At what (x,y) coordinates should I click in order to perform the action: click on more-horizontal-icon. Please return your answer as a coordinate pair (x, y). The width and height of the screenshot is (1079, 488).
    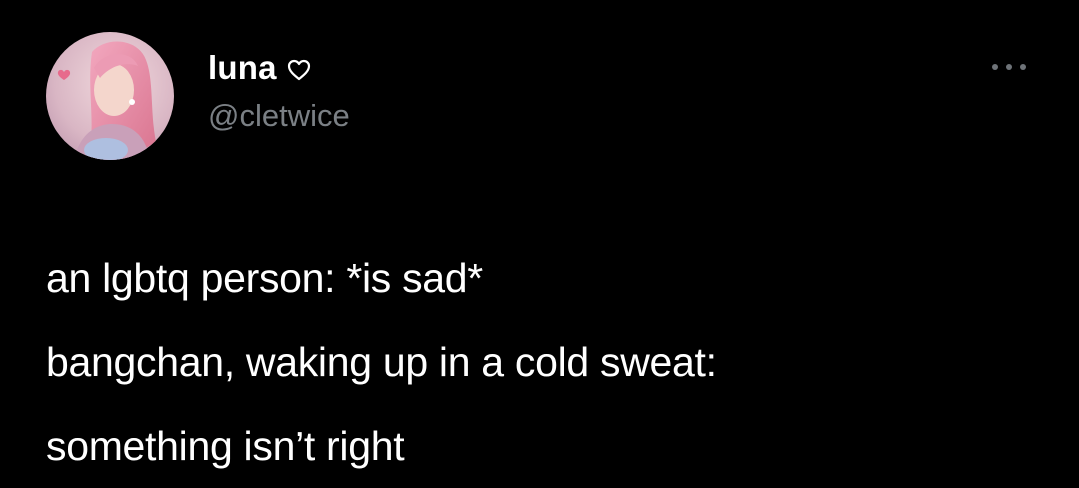
    Looking at the image, I should click on (1009, 67).